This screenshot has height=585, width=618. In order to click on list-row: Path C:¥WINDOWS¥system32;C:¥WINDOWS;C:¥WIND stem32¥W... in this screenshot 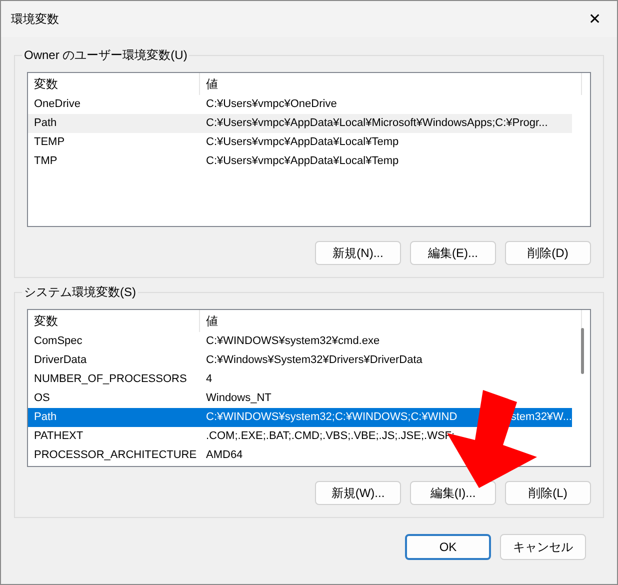, I will do `click(300, 417)`.